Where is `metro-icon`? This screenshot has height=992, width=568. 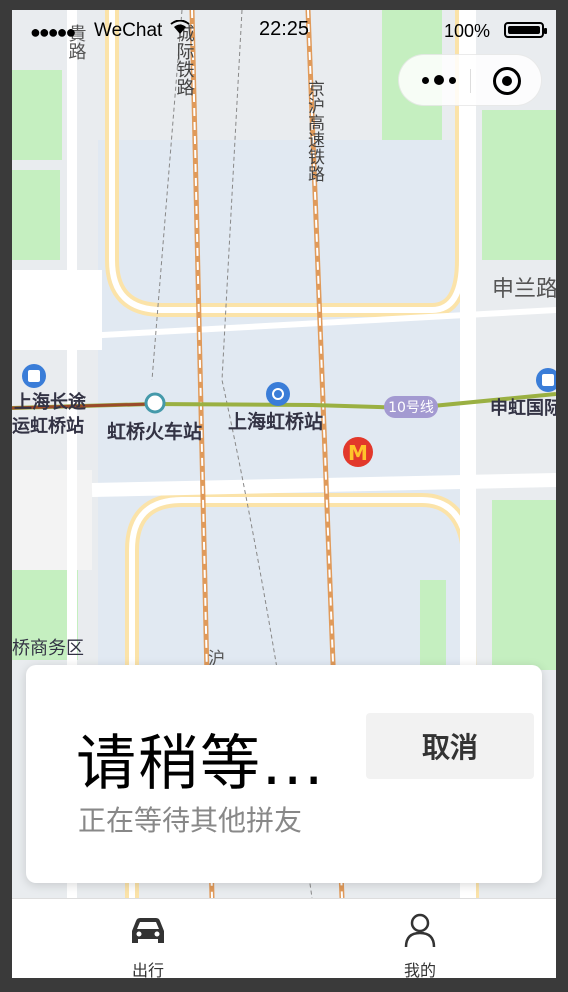 metro-icon is located at coordinates (155, 403).